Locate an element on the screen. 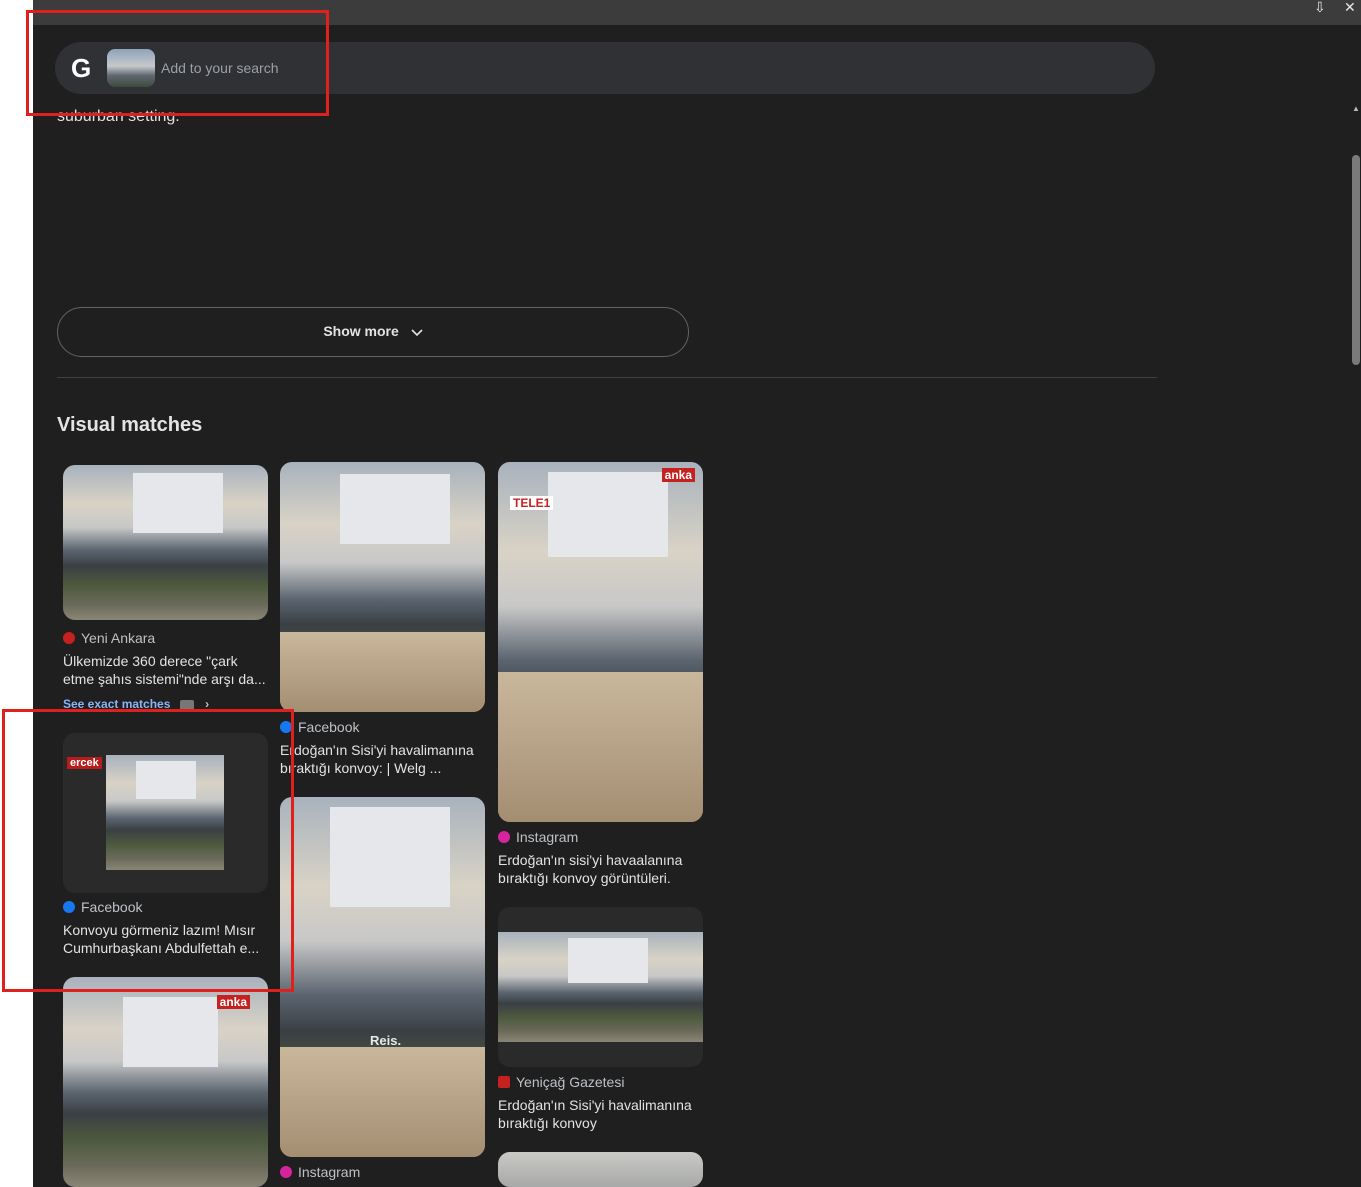 This screenshot has height=1187, width=1361. reis-watermark: Reis. is located at coordinates (386, 1040).